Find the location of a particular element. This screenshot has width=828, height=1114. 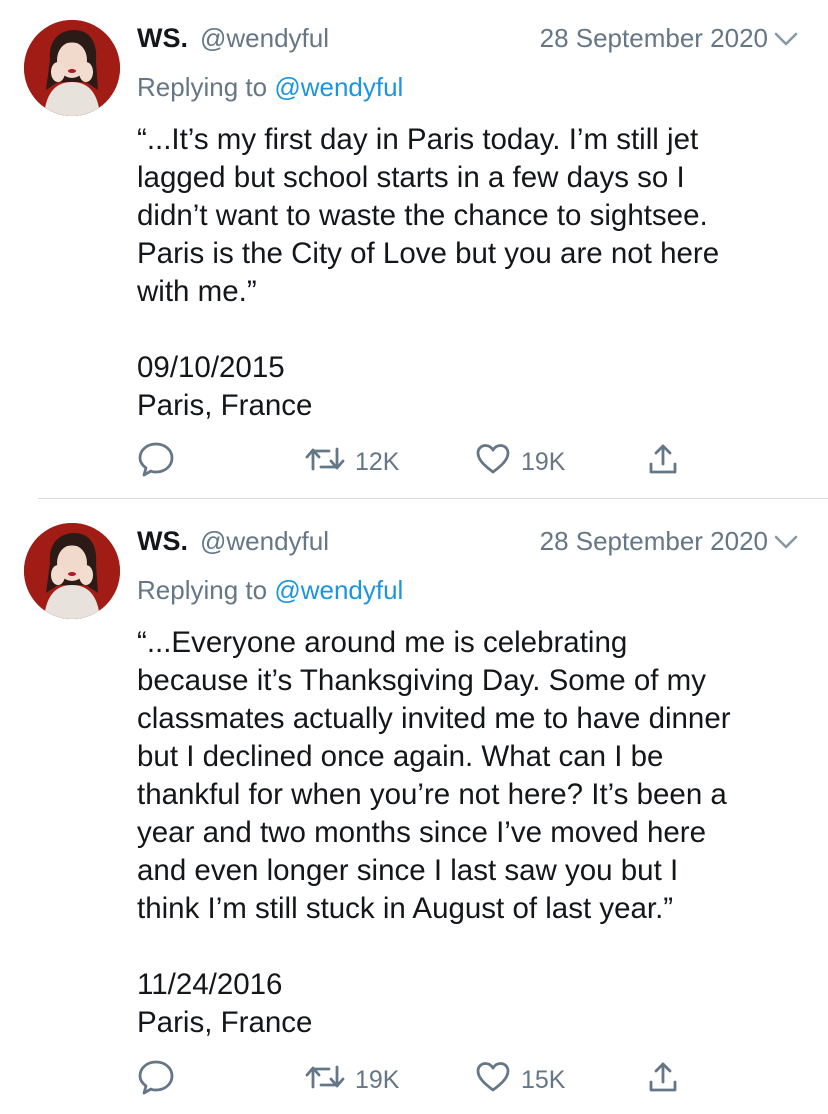

like-button: 15K is located at coordinates (520, 1080).